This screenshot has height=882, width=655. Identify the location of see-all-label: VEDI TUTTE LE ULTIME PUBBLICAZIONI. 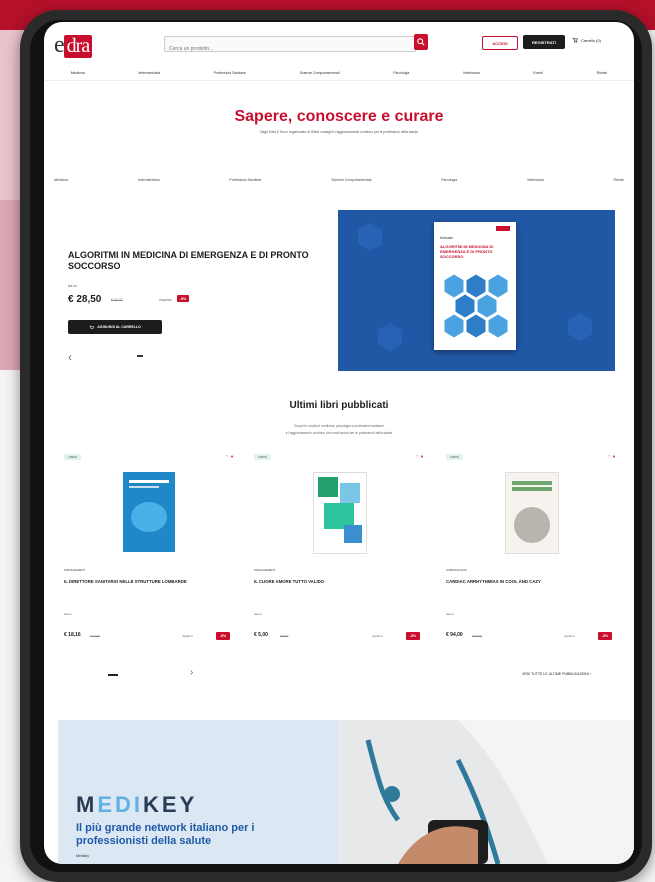
(555, 674).